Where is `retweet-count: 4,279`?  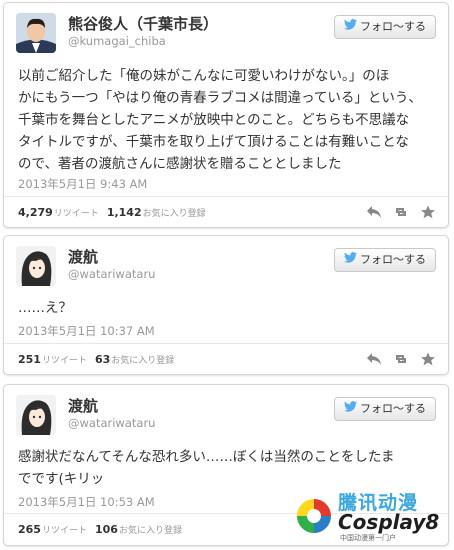 retweet-count: 4,279 is located at coordinates (35, 212).